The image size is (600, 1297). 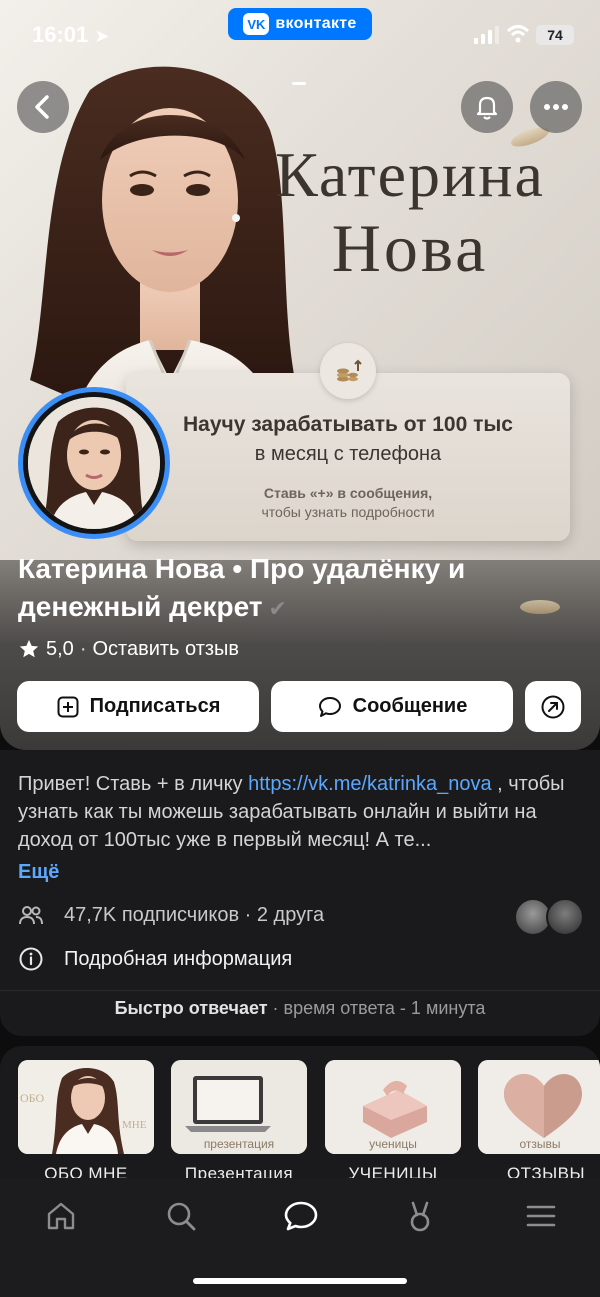 What do you see at coordinates (165, 649) in the screenshot?
I see `leave-review-link: Оставить отзыв` at bounding box center [165, 649].